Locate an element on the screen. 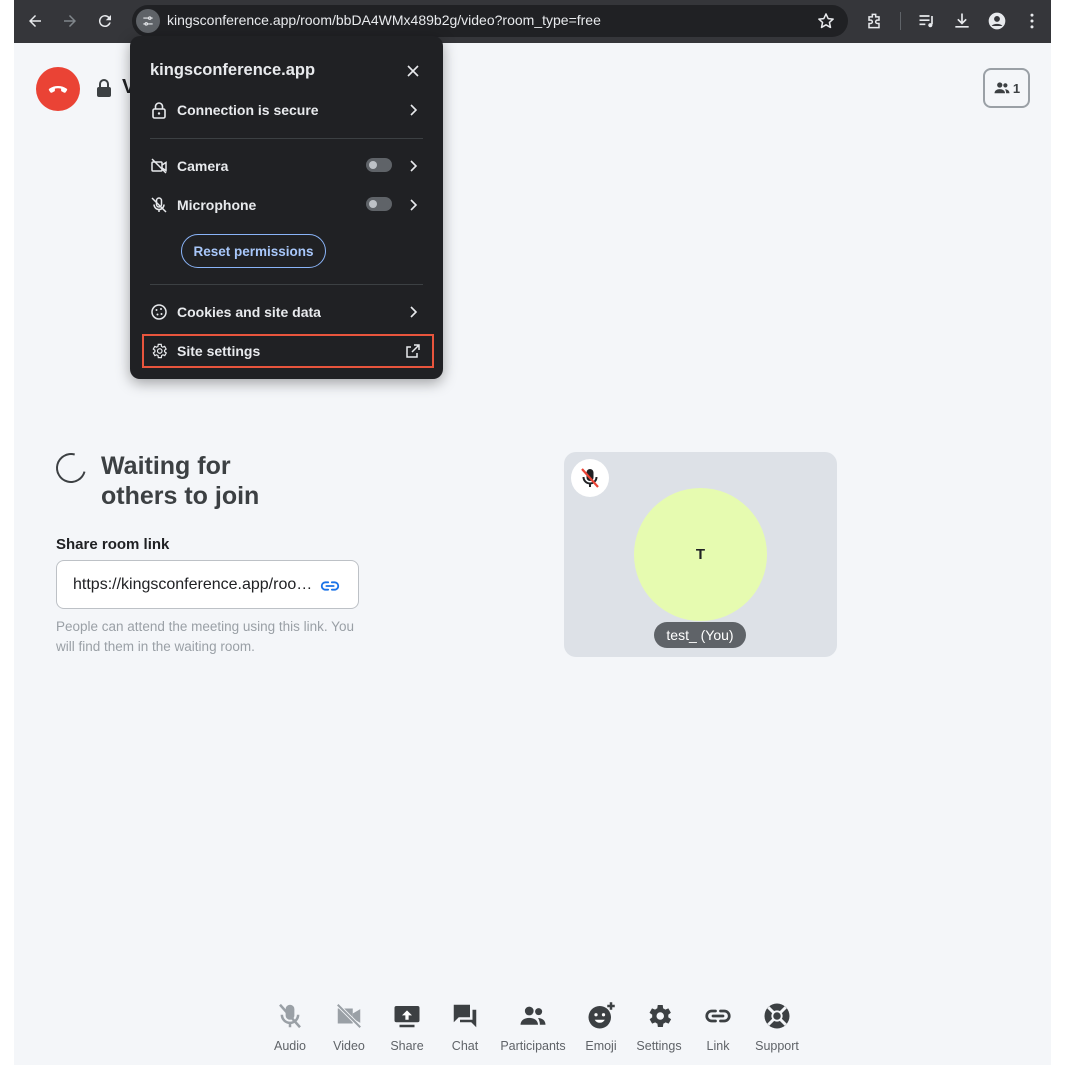  video-label: Video is located at coordinates (349, 1046).